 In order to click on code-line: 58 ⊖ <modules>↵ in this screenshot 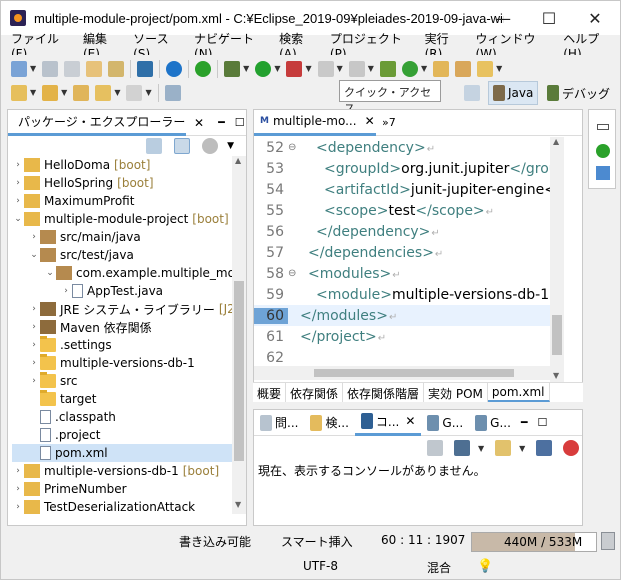, I will do `click(407, 273)`.